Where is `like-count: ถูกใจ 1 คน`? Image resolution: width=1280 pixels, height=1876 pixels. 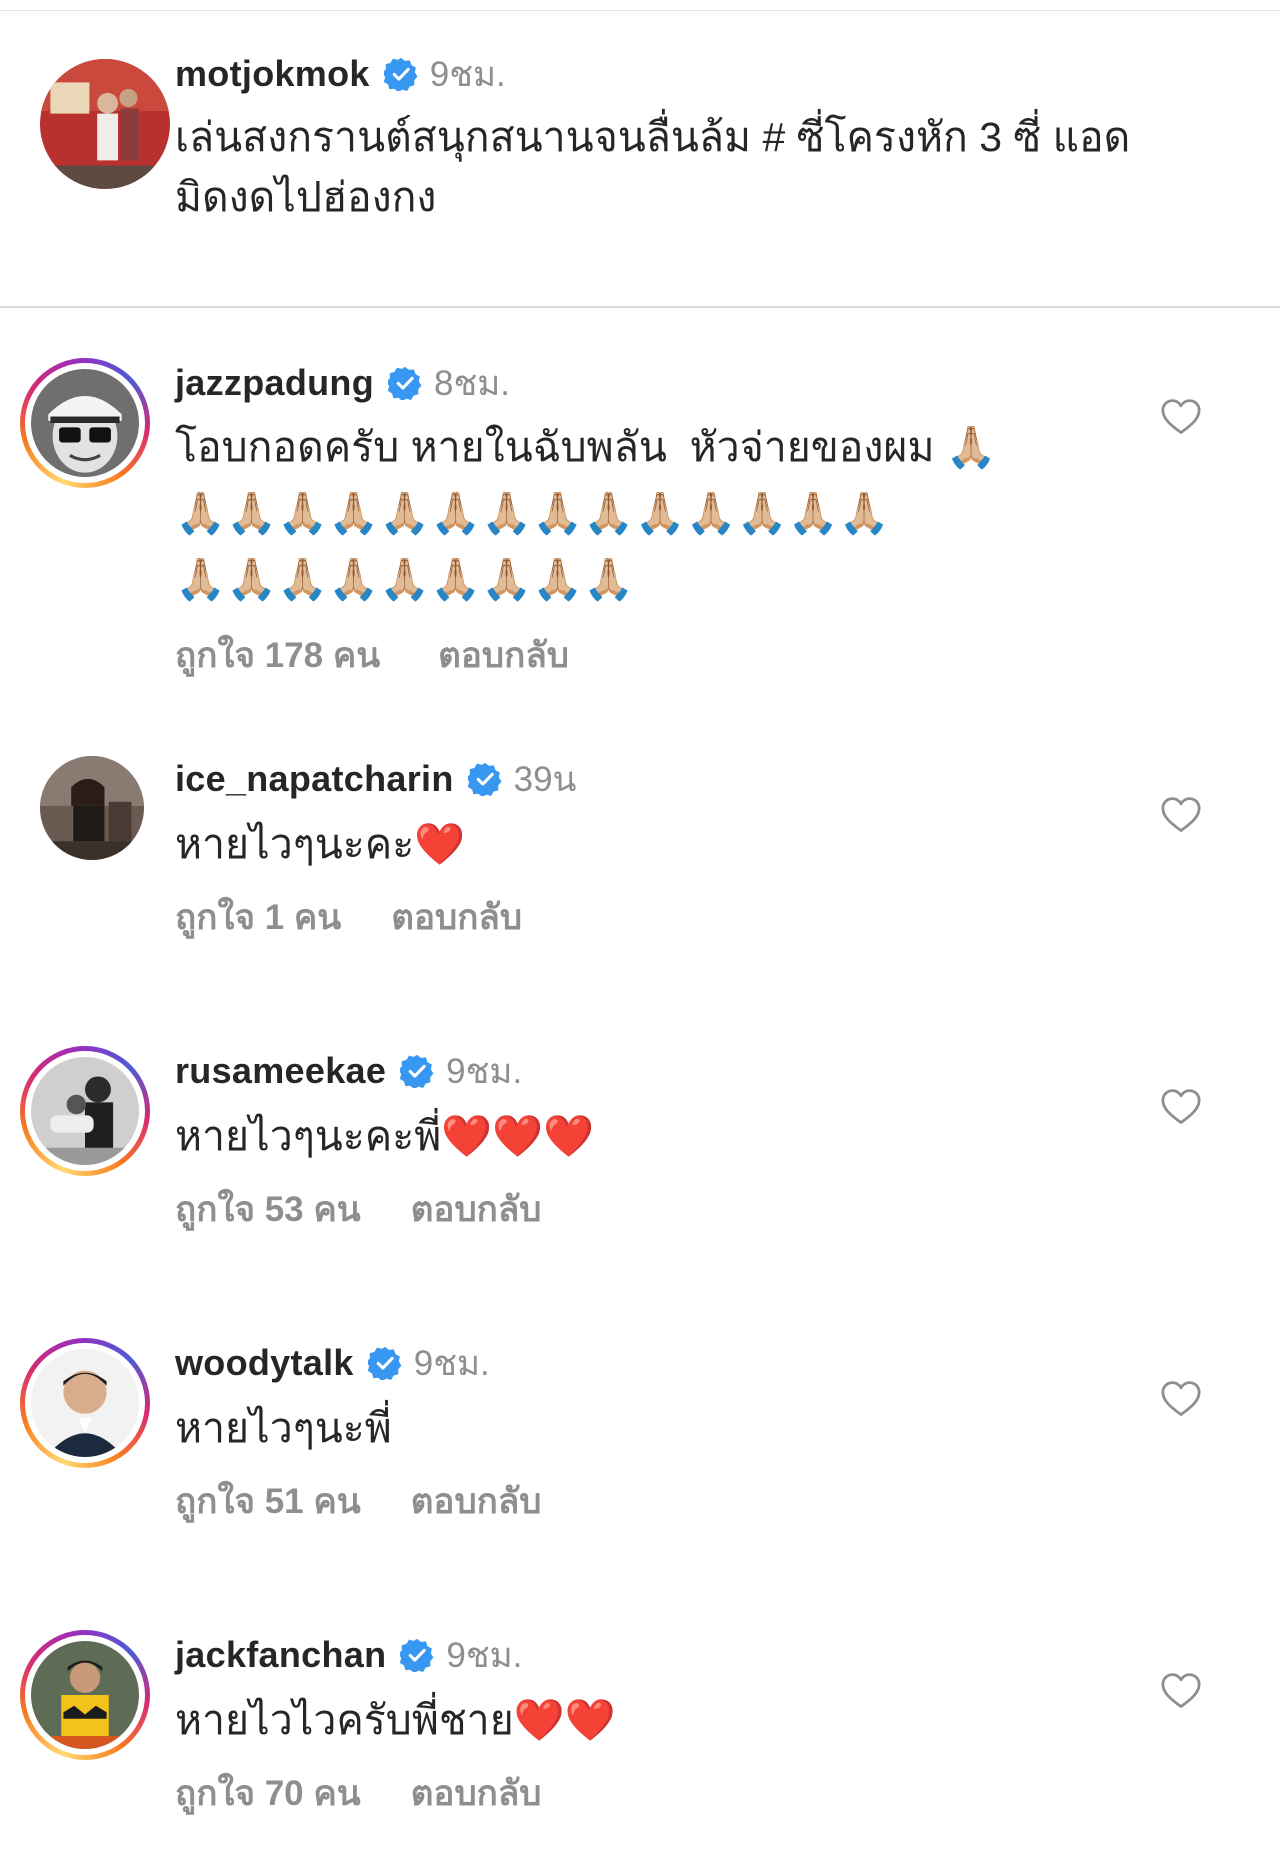 like-count: ถูกใจ 1 คน is located at coordinates (258, 917).